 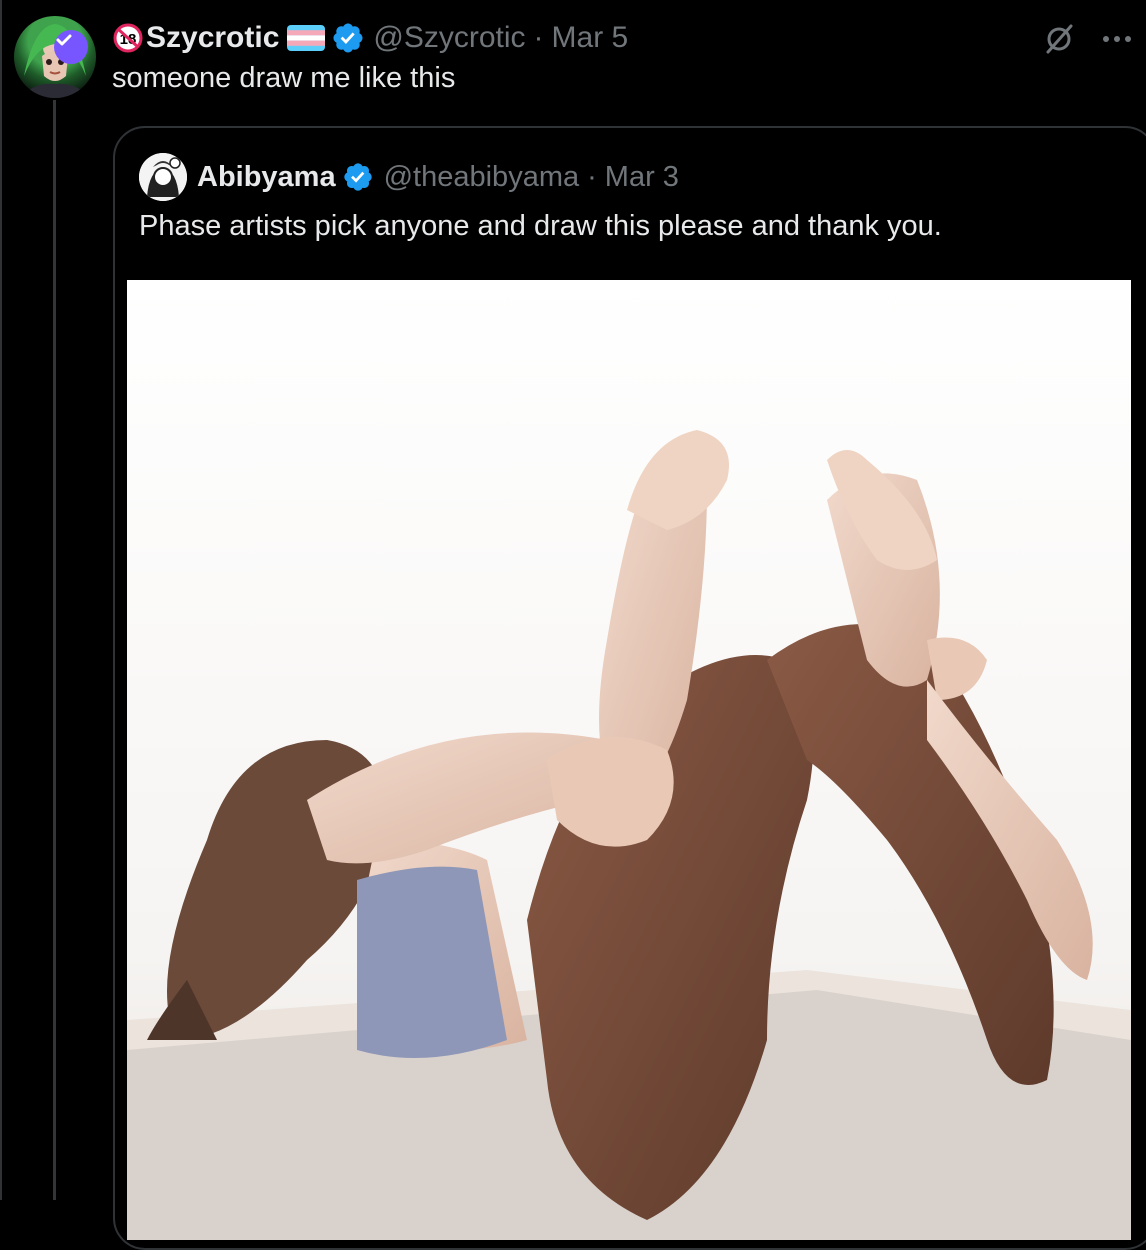 I want to click on tweet-actions, so click(x=1087, y=39).